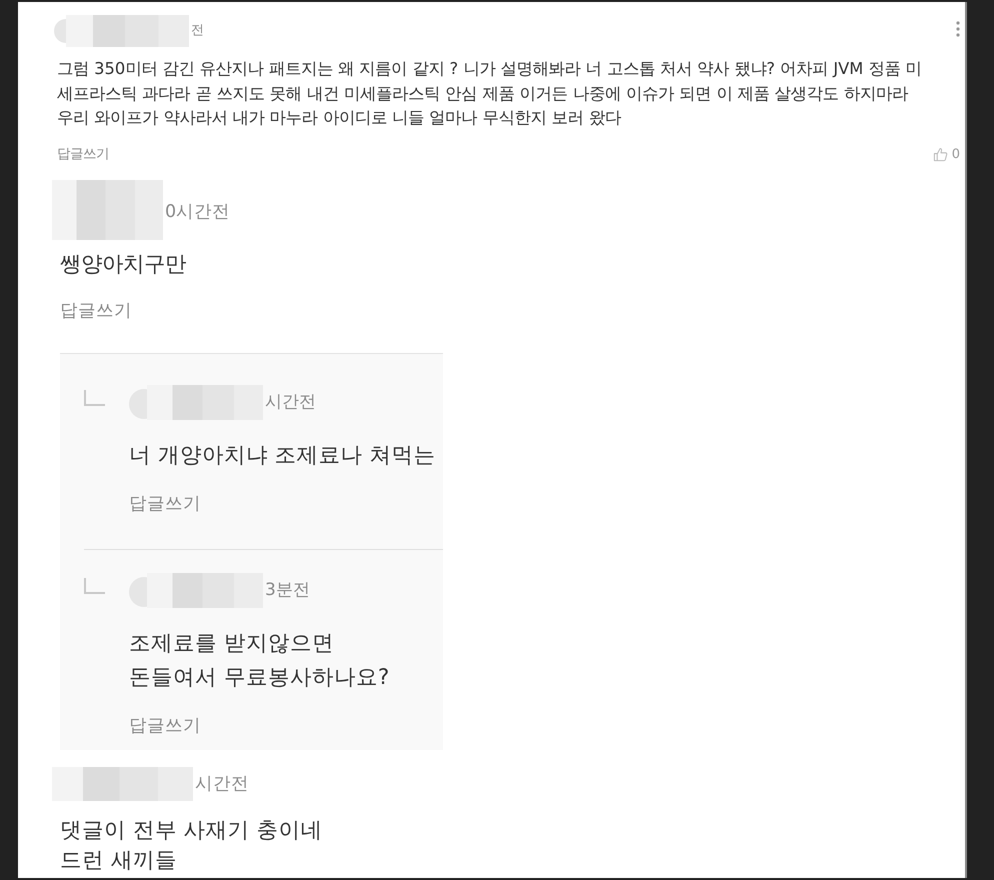  Describe the element at coordinates (259, 661) in the screenshot. I see `comment-text: 조제료를 받지않으면 돈들여서 무료봉사하나요?` at that location.